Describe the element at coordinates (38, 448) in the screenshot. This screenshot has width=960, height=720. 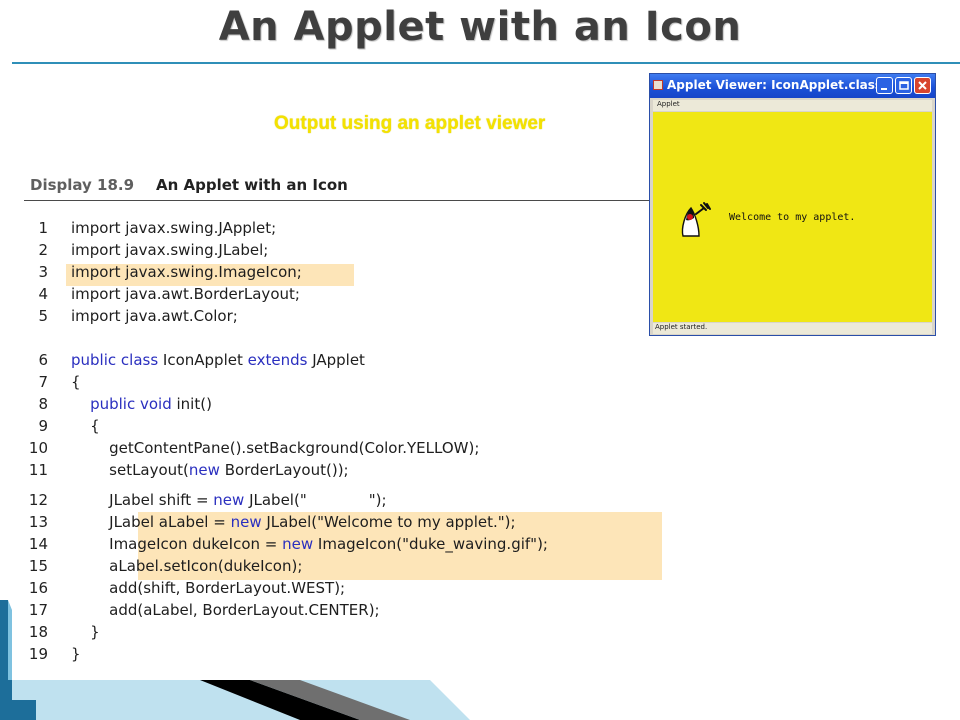
I see `line-number: 10` at that location.